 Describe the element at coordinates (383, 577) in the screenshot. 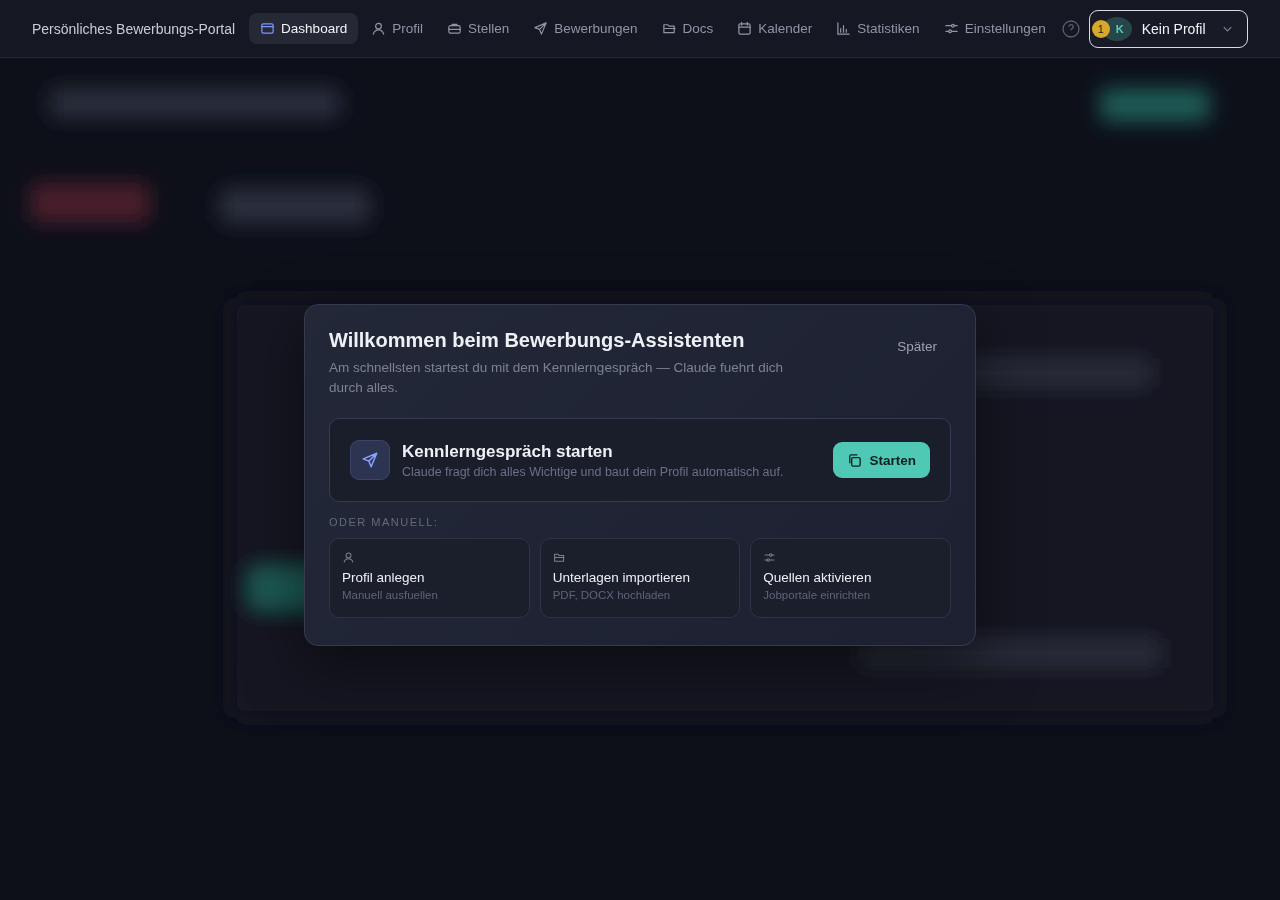

I see `option-title: Profil anlegen` at that location.